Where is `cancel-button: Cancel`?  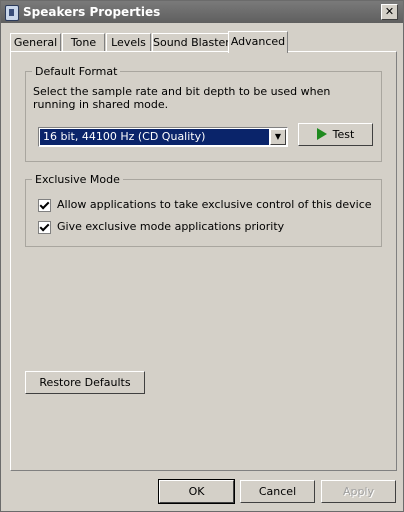
cancel-button: Cancel is located at coordinates (277, 491).